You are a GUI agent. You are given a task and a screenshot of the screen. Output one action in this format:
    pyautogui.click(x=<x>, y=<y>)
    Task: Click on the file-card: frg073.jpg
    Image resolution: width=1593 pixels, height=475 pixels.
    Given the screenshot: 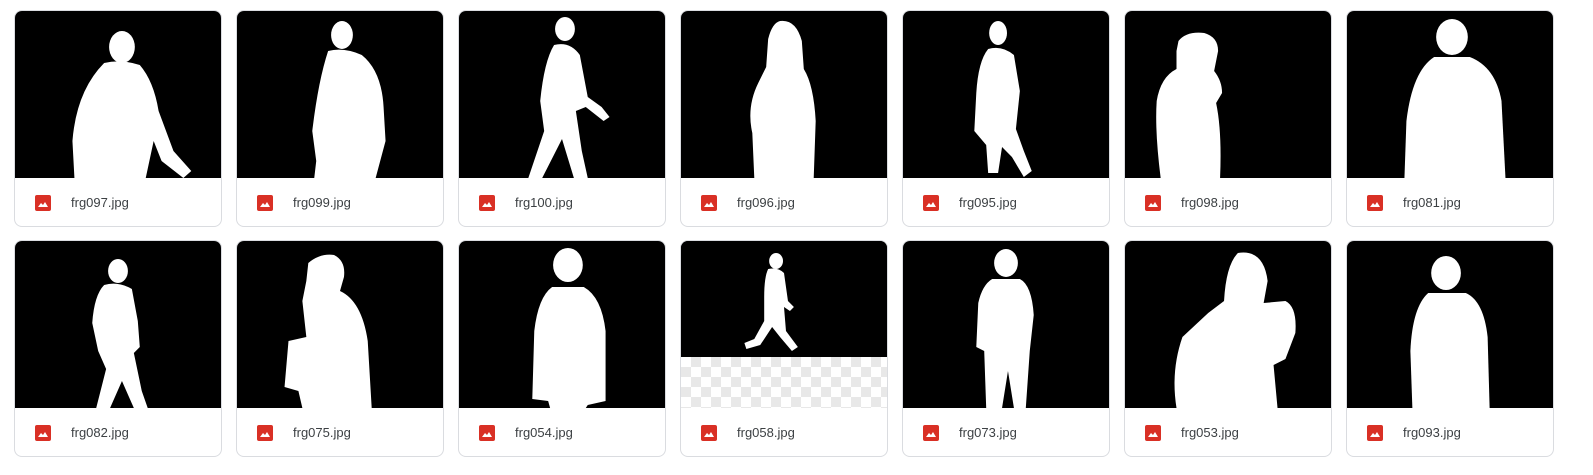 What is the action you would take?
    pyautogui.click(x=1006, y=348)
    